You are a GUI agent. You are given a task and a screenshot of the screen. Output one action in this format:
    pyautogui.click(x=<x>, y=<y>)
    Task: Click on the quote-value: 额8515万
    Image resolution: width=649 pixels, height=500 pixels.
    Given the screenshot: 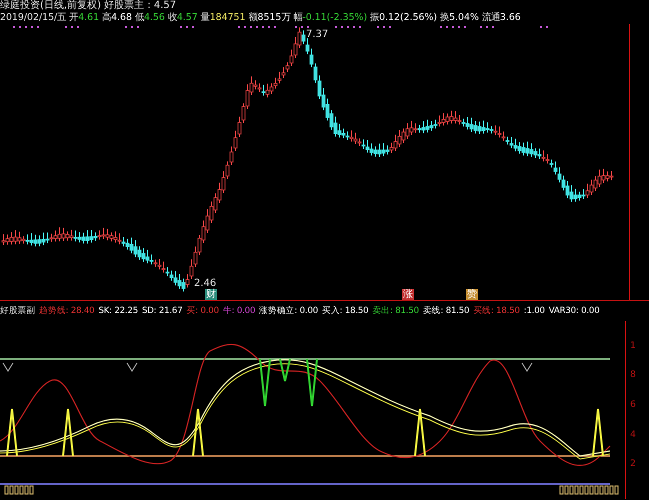 What is the action you would take?
    pyautogui.click(x=269, y=18)
    